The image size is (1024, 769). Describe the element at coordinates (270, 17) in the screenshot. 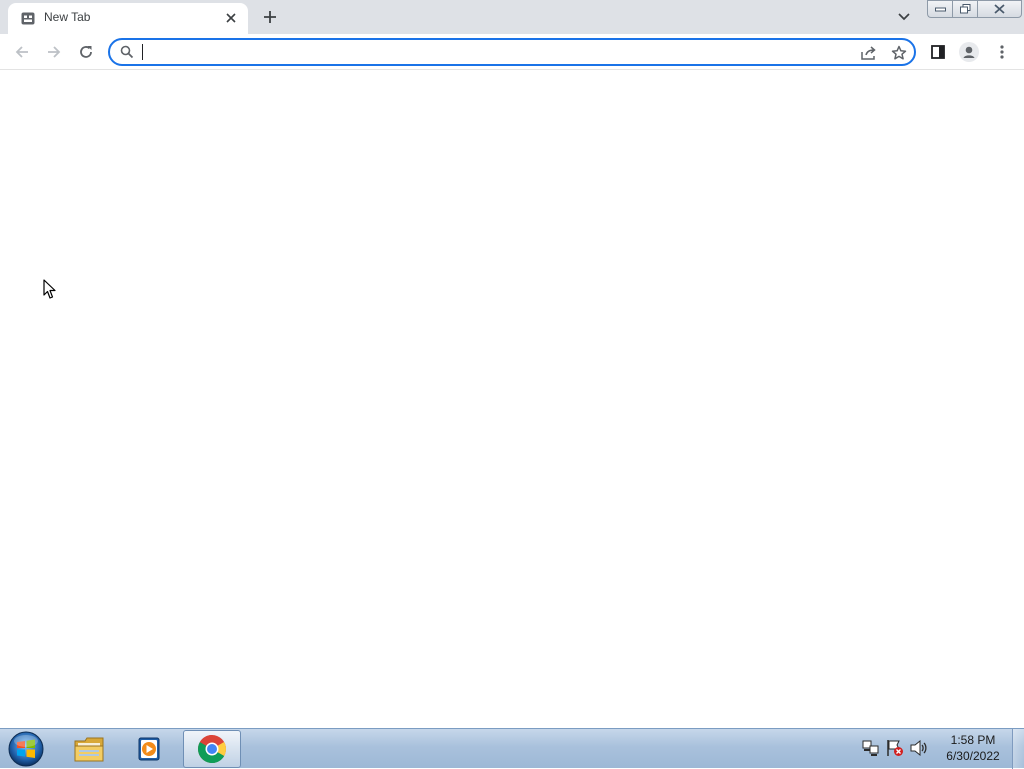

I see `new-tab-button` at that location.